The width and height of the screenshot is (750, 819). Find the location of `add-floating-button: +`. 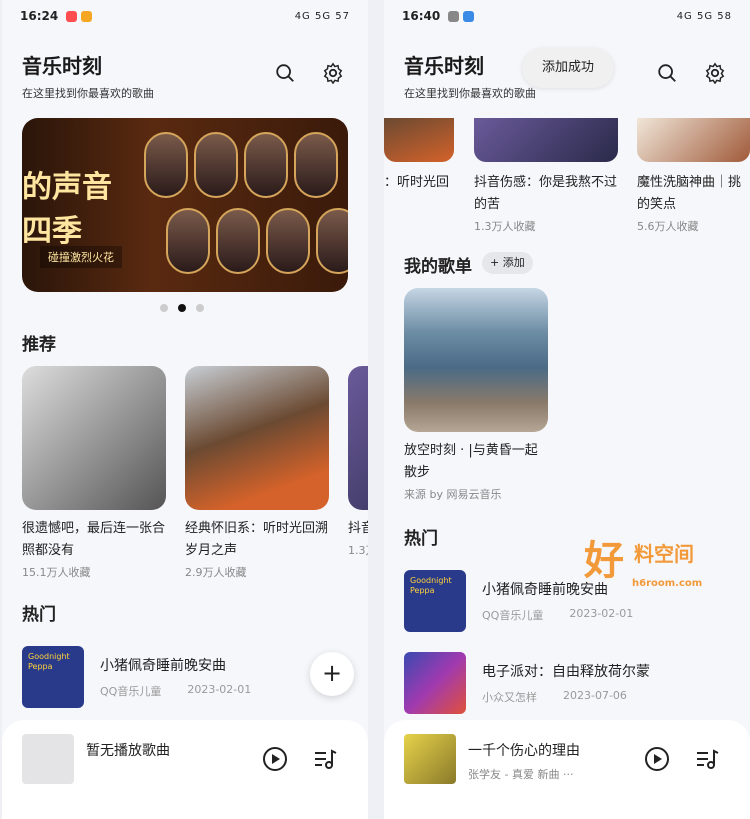

add-floating-button: + is located at coordinates (332, 674).